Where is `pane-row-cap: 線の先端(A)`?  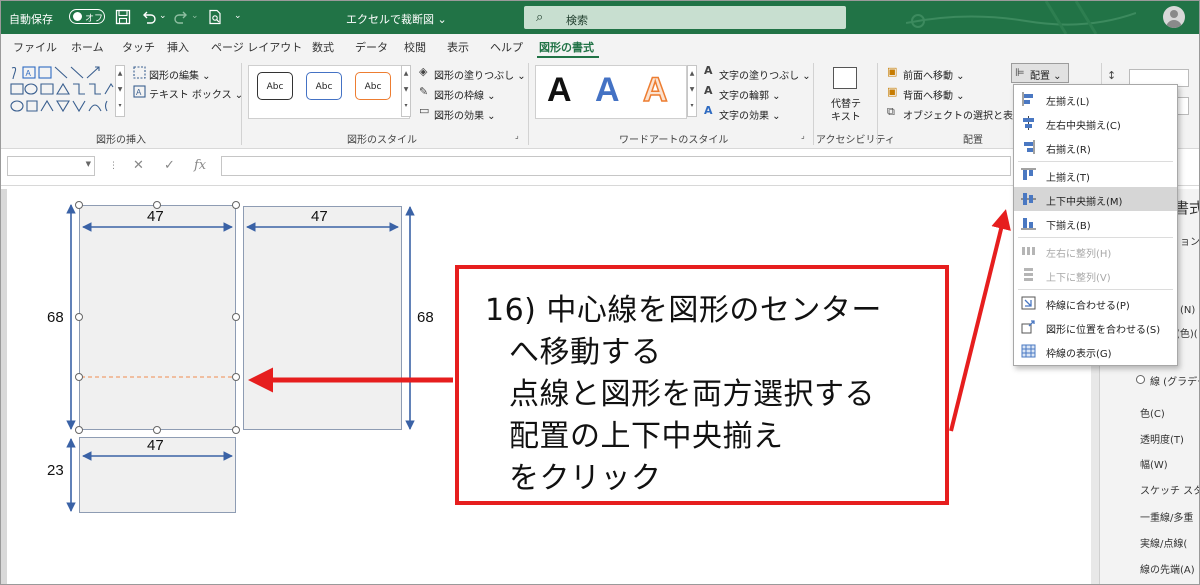
pane-row-cap: 線の先端(A) is located at coordinates (1167, 570).